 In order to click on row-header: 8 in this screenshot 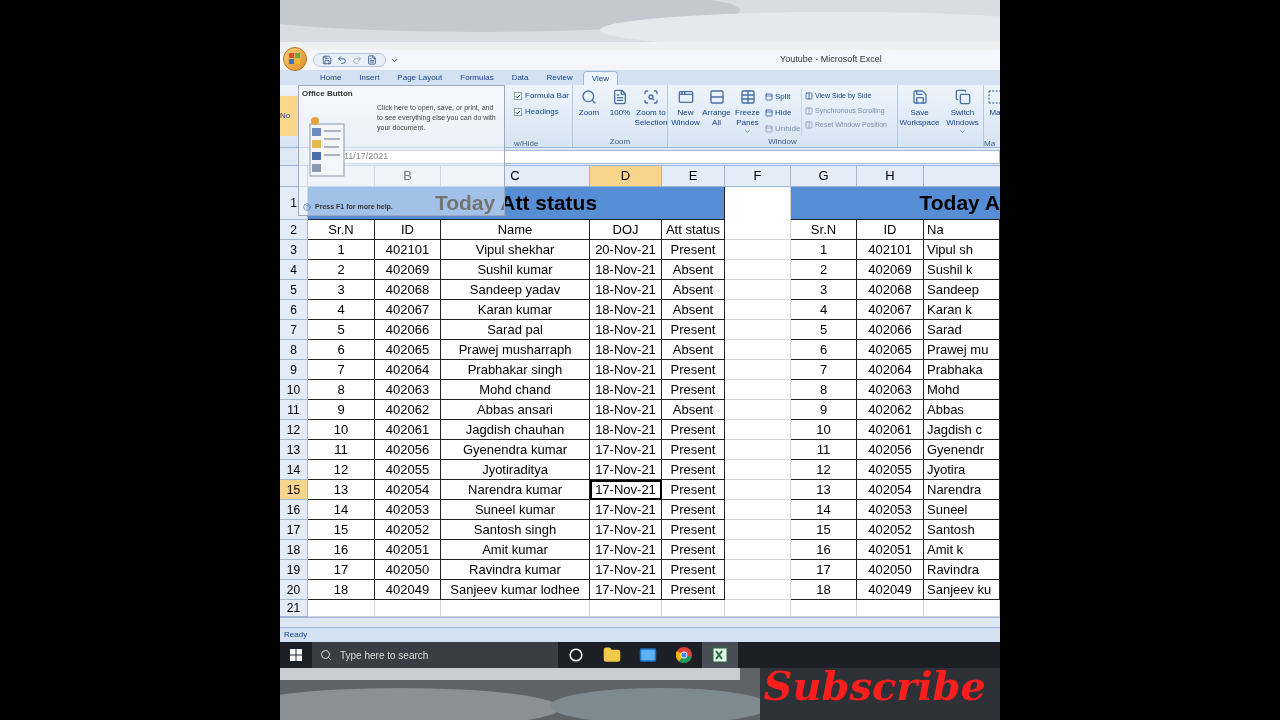, I will do `click(294, 350)`.